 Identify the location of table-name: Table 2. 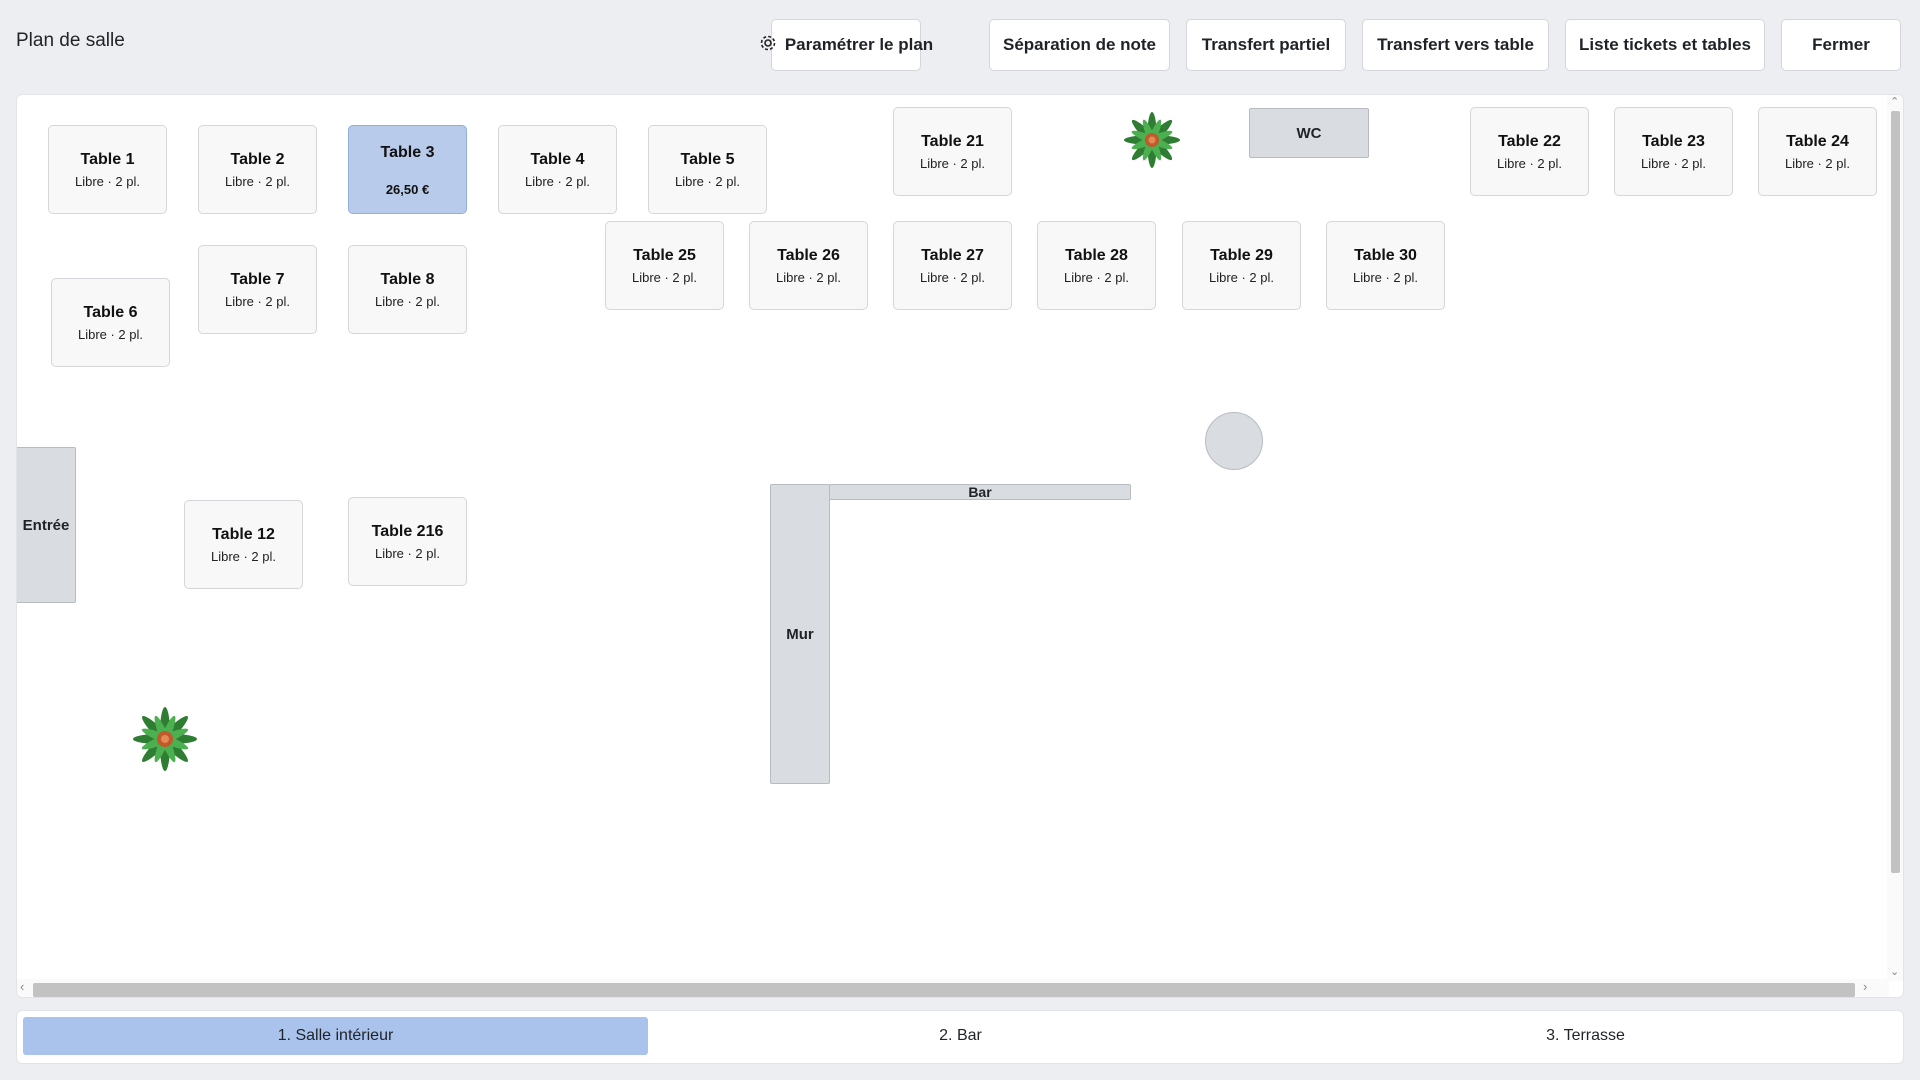
(257, 159).